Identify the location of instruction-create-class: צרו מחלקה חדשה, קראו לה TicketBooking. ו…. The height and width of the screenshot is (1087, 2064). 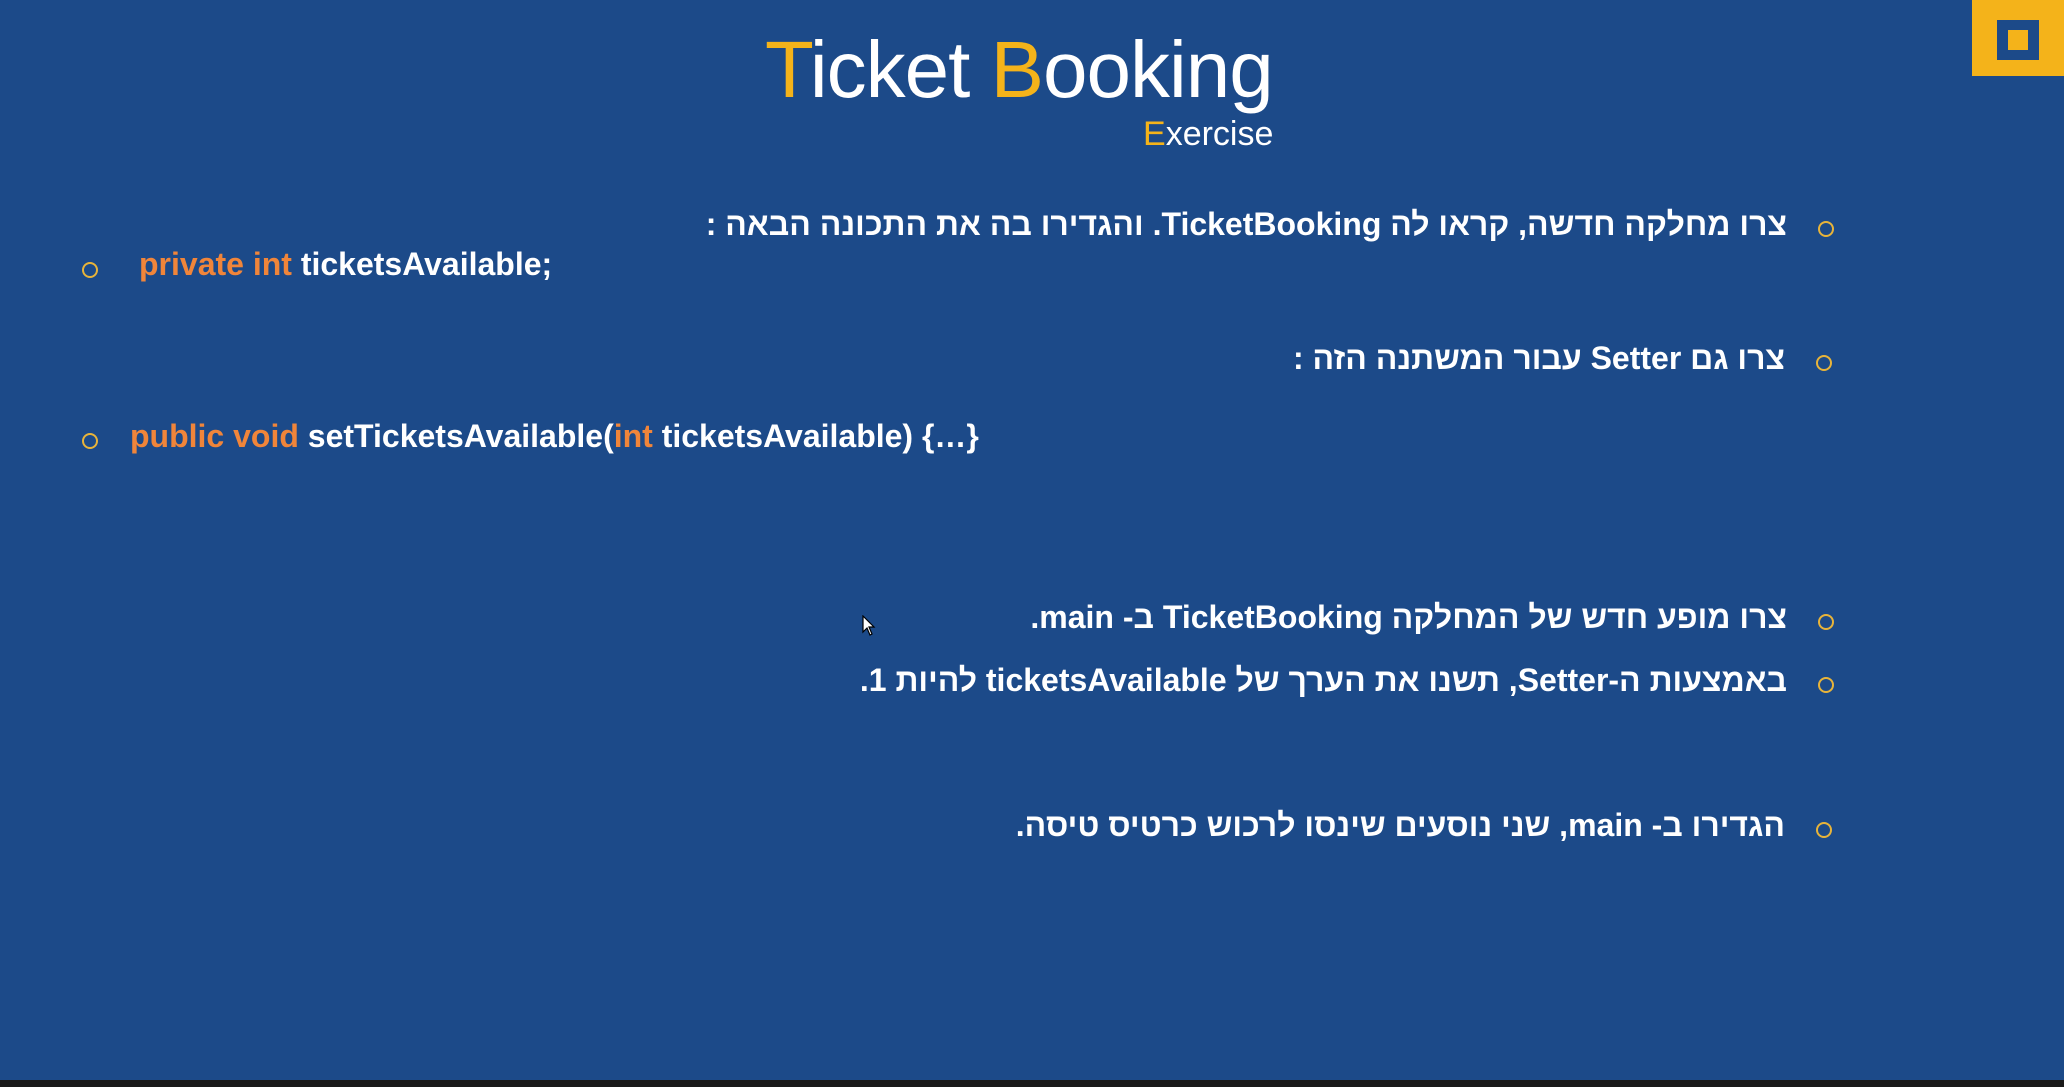
(1246, 224).